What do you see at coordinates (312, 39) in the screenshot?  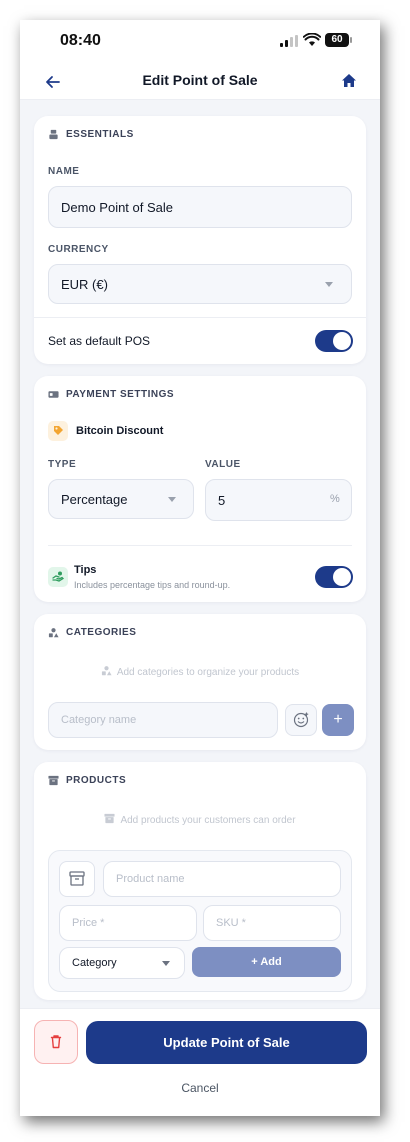 I see `wifi-icon` at bounding box center [312, 39].